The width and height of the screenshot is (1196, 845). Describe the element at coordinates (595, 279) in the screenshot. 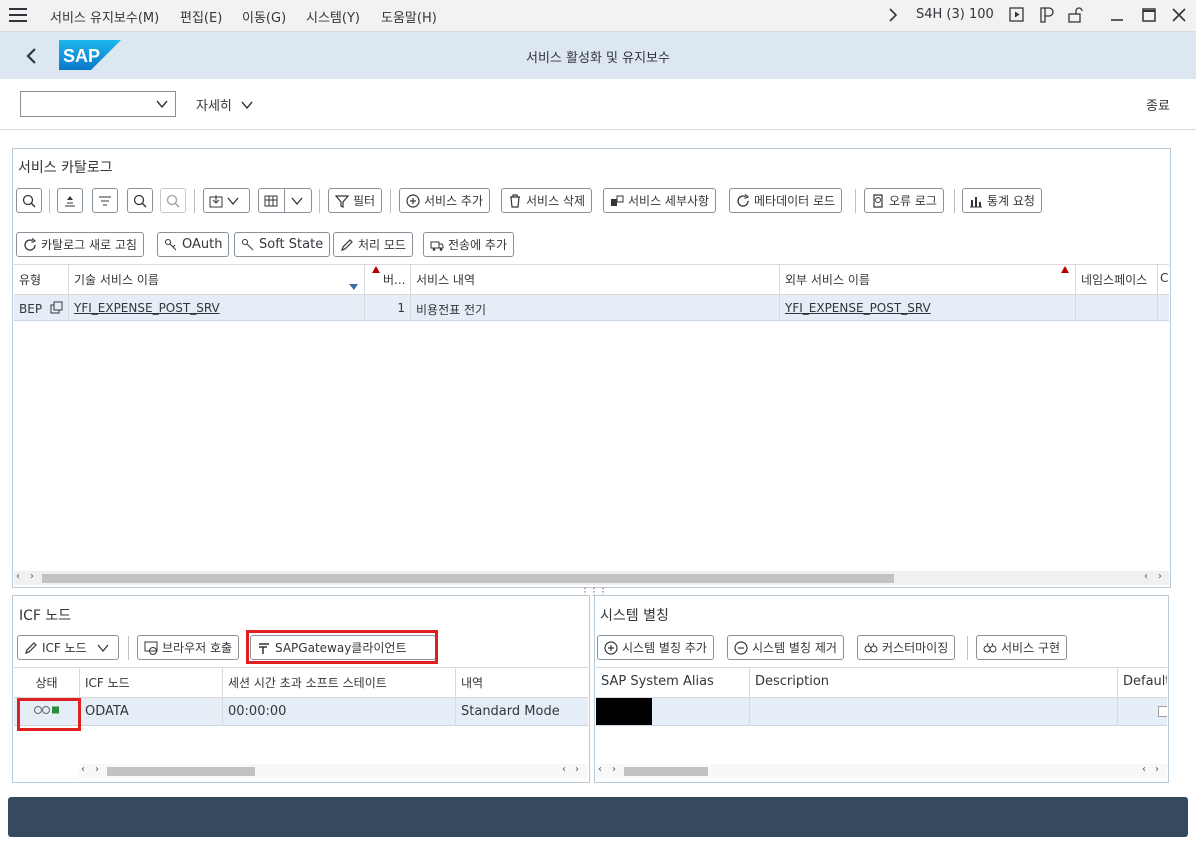

I see `col-description: 서비스 내역` at that location.